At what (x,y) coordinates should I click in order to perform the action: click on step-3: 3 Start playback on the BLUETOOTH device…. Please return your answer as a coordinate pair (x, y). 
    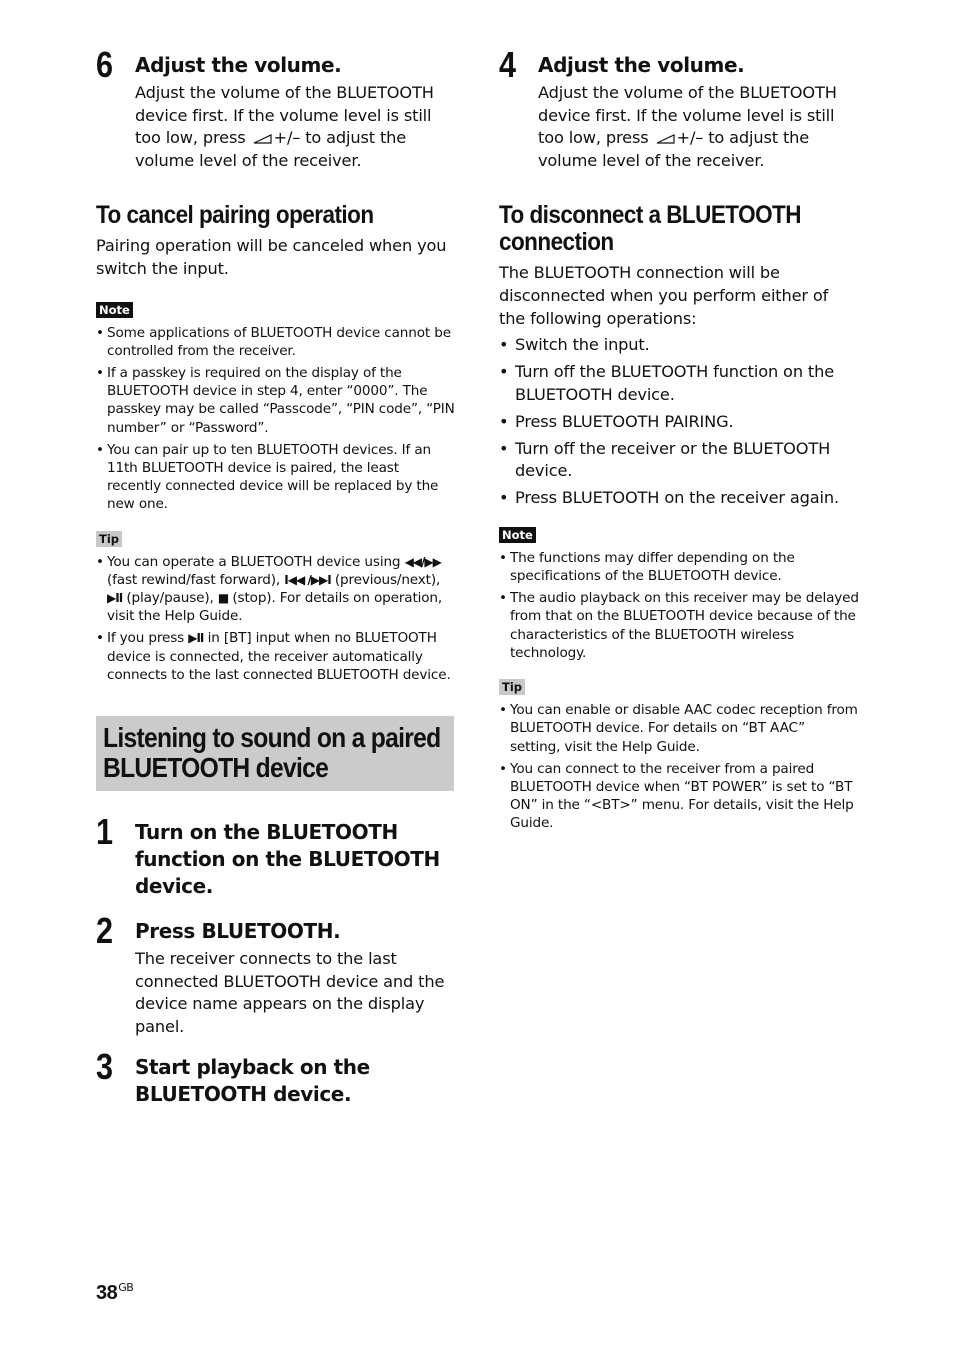
    Looking at the image, I should click on (276, 1078).